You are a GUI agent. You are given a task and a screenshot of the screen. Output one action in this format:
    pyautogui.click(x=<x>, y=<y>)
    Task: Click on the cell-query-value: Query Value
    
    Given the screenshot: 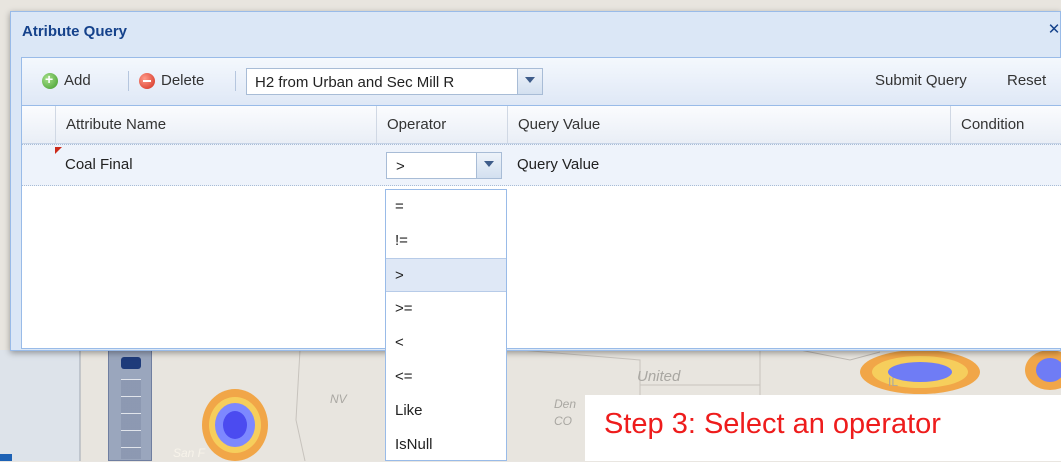 What is the action you would take?
    pyautogui.click(x=728, y=165)
    